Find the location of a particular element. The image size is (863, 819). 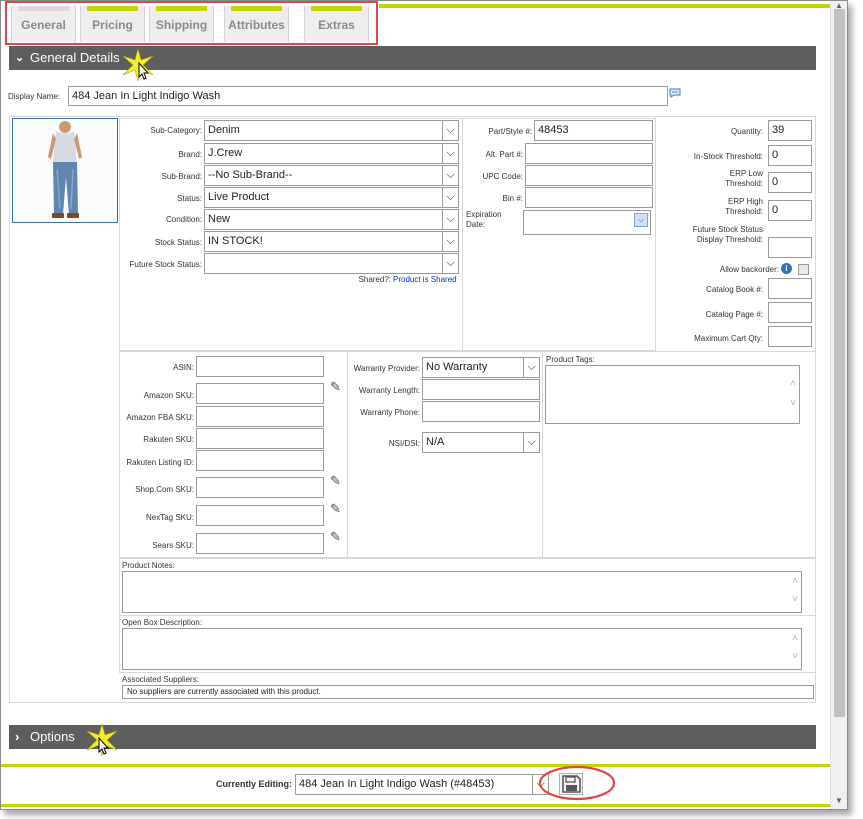

stock-status-select: IN STOCK! ⌵ is located at coordinates (331, 241).